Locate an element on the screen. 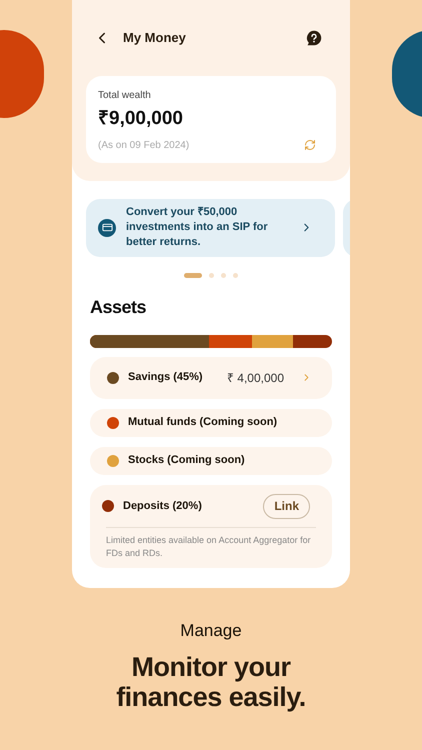 This screenshot has height=750, width=422. asset-label: Stocks (Coming soon) is located at coordinates (186, 460).